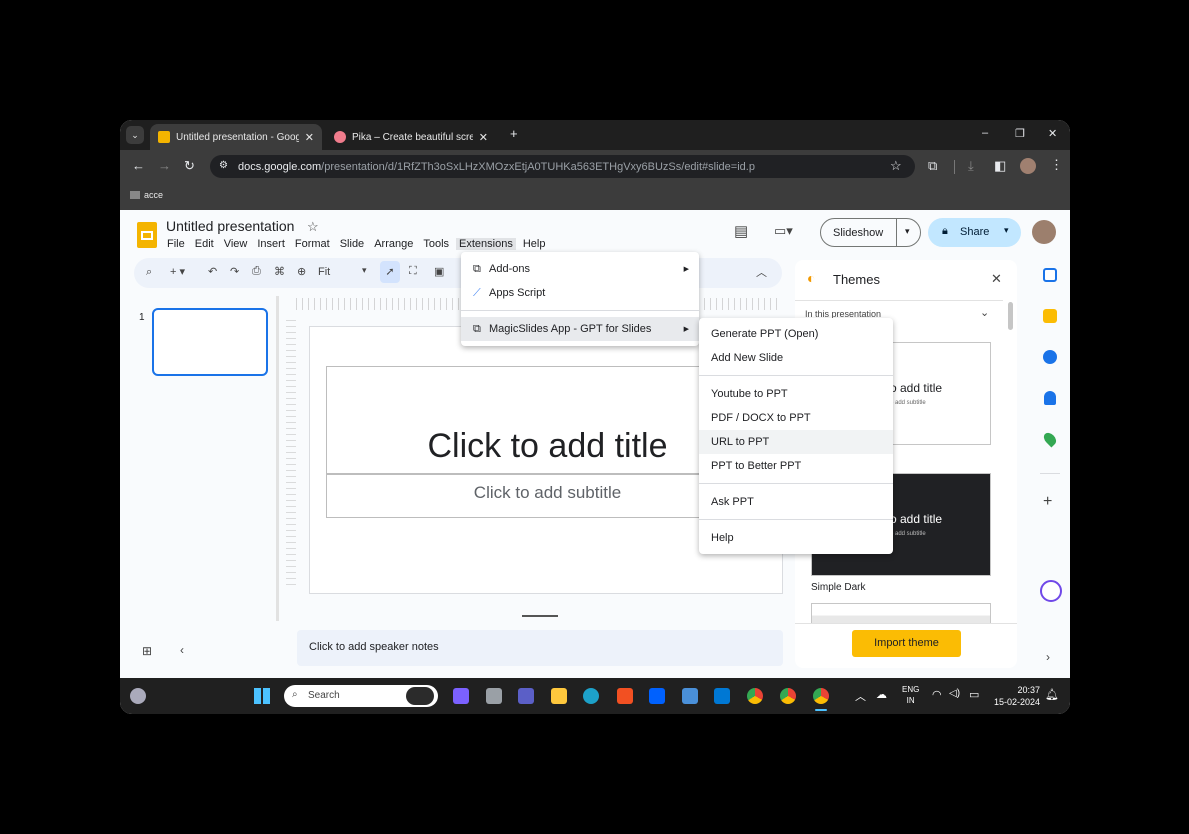  Describe the element at coordinates (411, 137) in the screenshot. I see `tab-pika: Pika – Create beautiful screensh ✕` at that location.